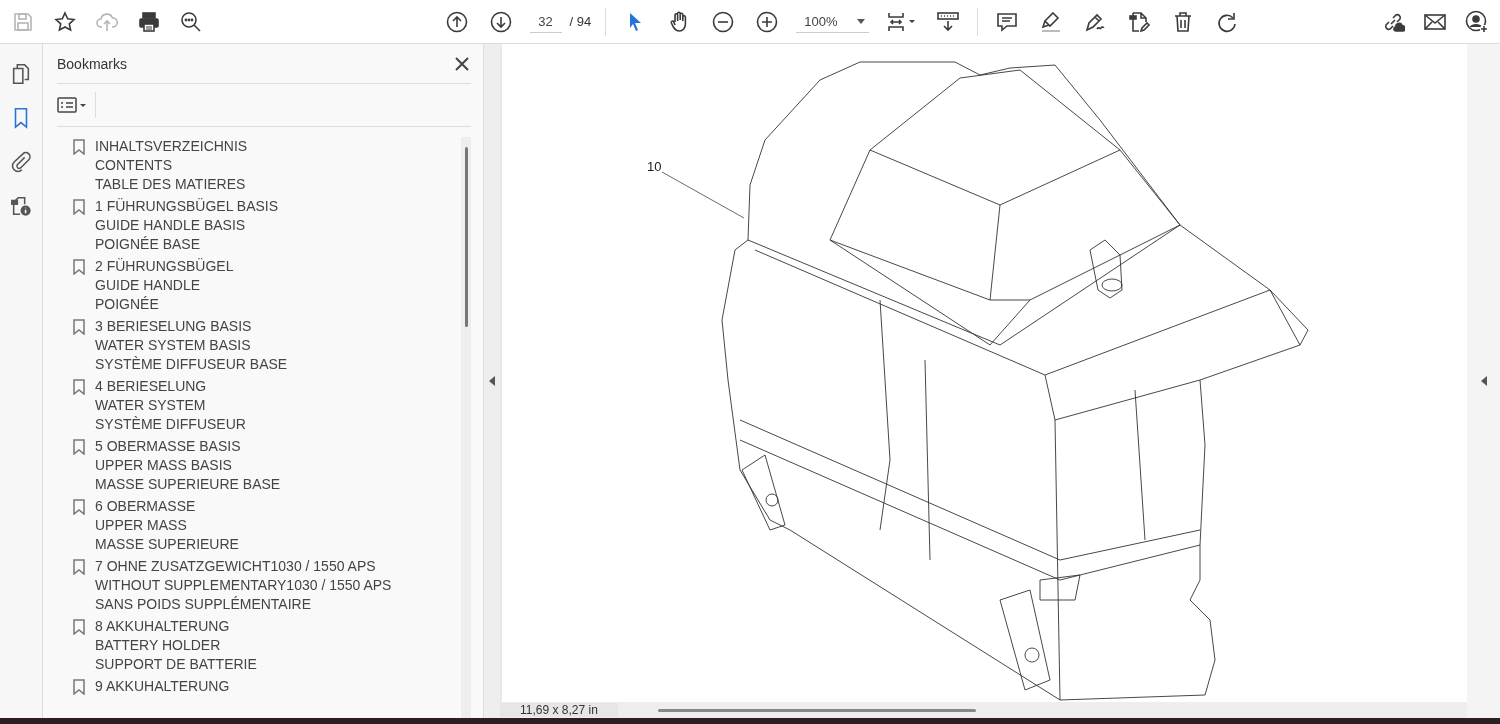 The width and height of the screenshot is (1500, 724). I want to click on panel-title: Bookmarks, so click(92, 63).